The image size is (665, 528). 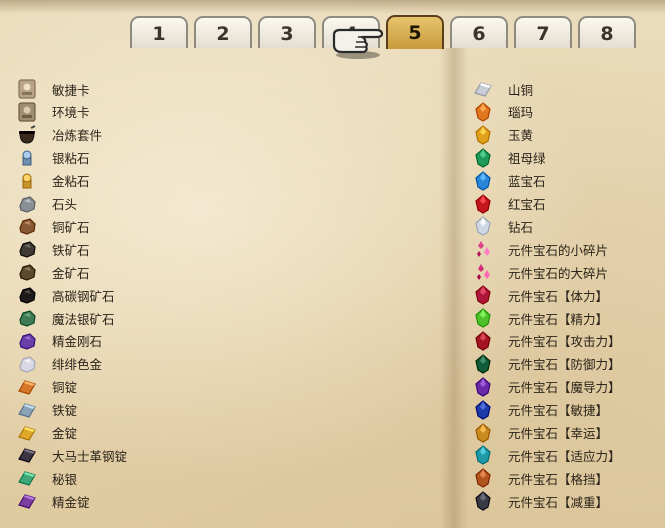 I want to click on list-item: 铜锭, so click(x=46, y=387).